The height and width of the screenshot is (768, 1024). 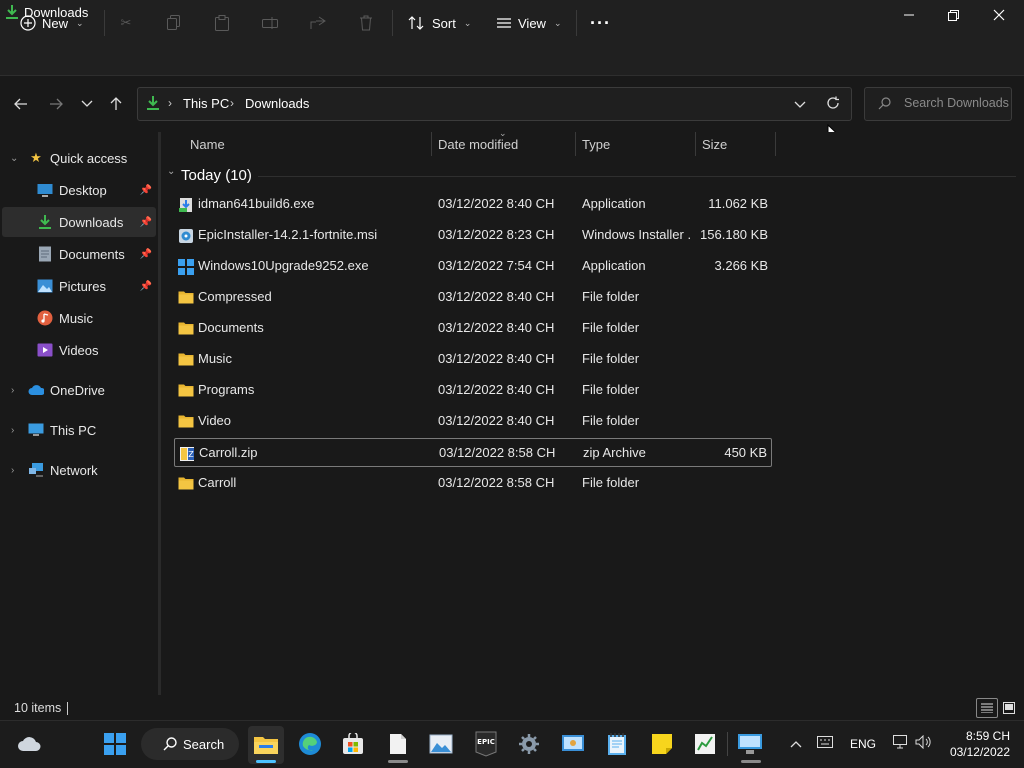 What do you see at coordinates (216, 175) in the screenshot?
I see `group-header: Today (10)` at bounding box center [216, 175].